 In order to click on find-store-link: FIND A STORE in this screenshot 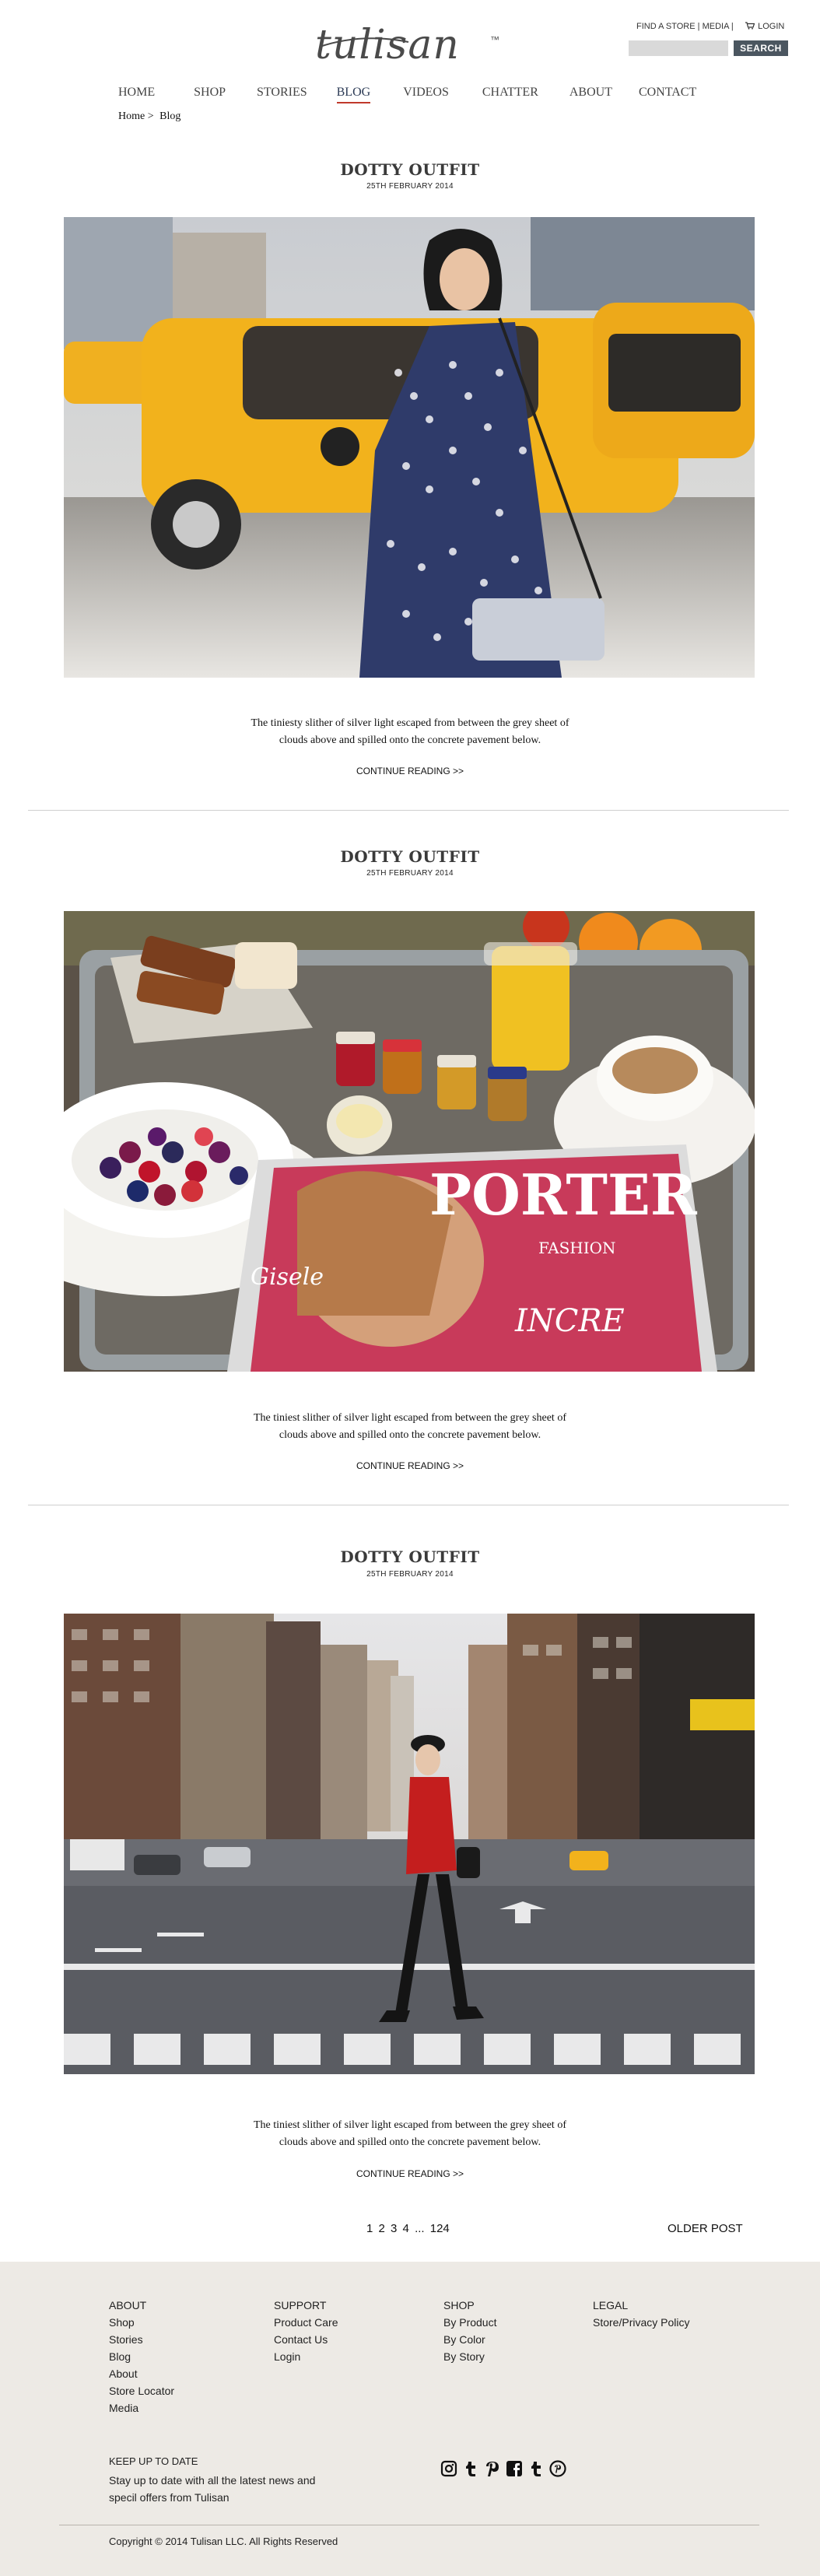, I will do `click(666, 27)`.